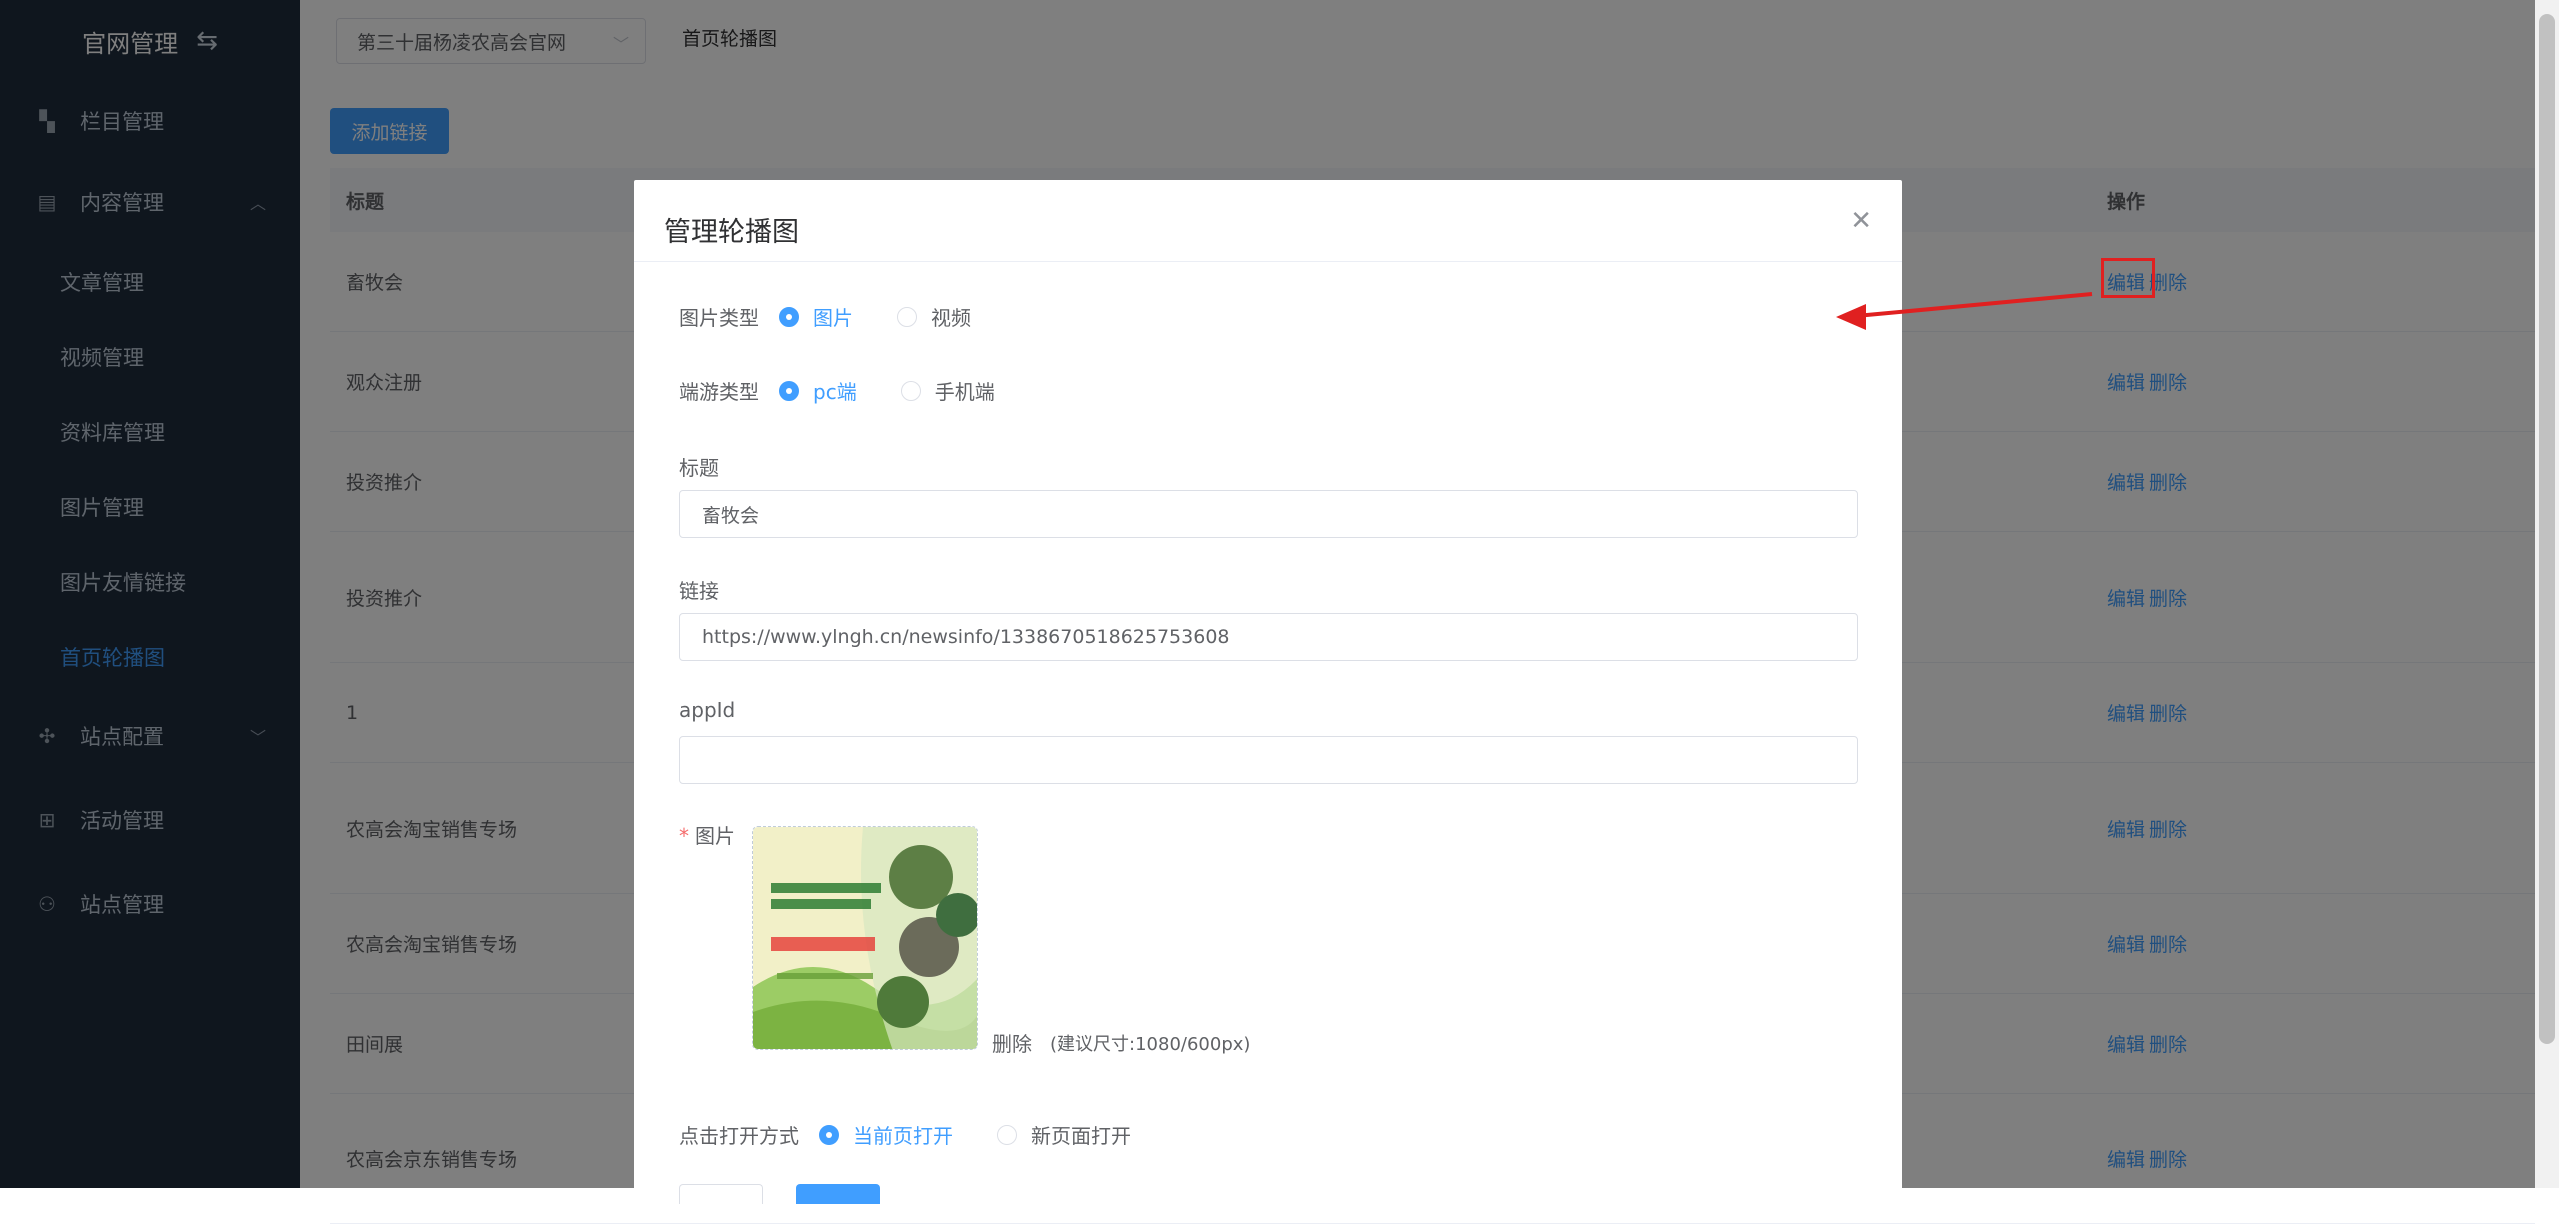 The height and width of the screenshot is (1224, 2559). Describe the element at coordinates (1861, 221) in the screenshot. I see `close-icon: ✕` at that location.